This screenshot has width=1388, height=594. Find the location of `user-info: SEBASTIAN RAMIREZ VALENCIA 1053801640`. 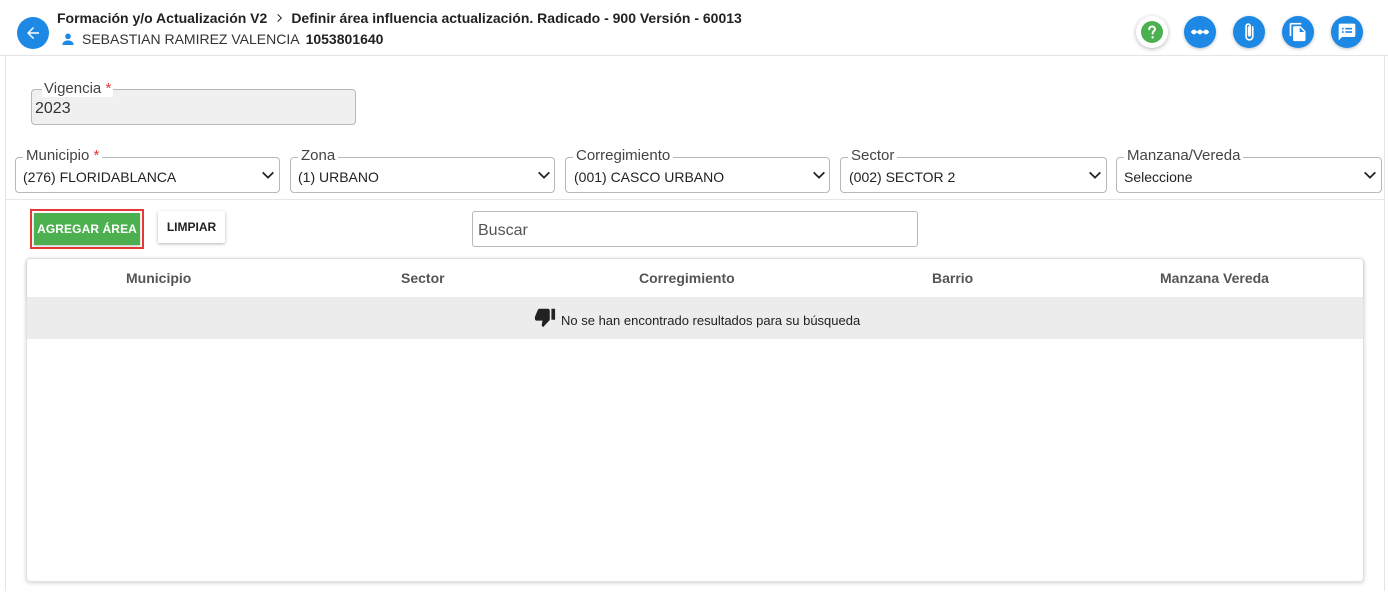

user-info: SEBASTIAN RAMIREZ VALENCIA 1053801640 is located at coordinates (221, 39).